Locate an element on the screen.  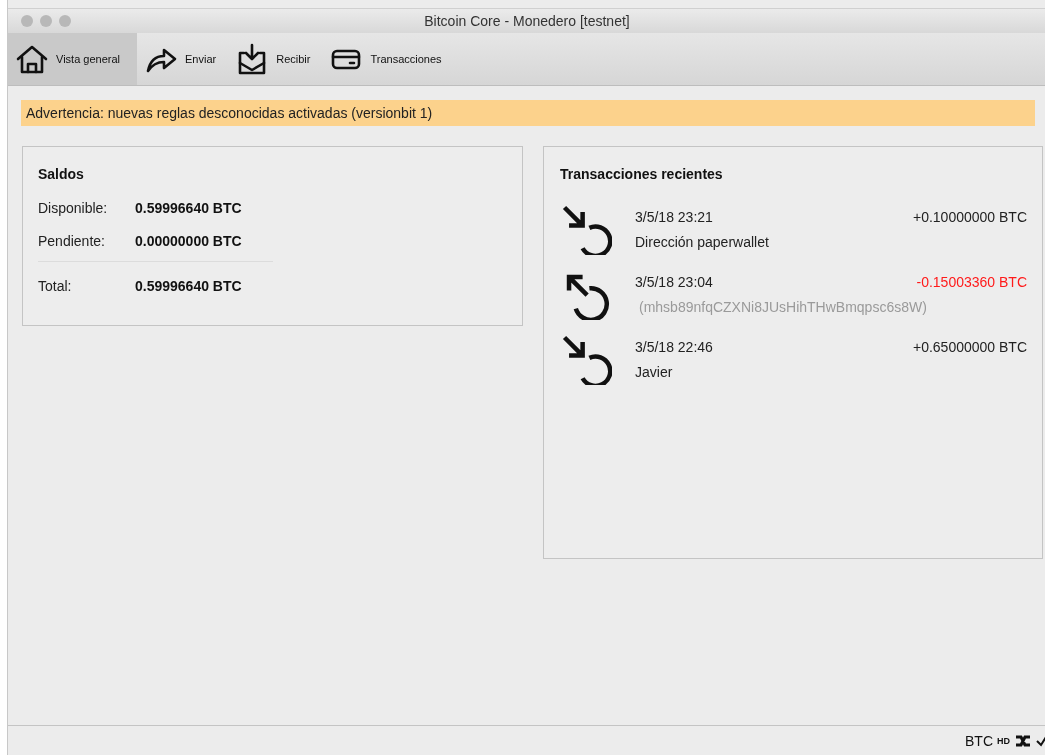
balance-label: Disponible: is located at coordinates (73, 208).